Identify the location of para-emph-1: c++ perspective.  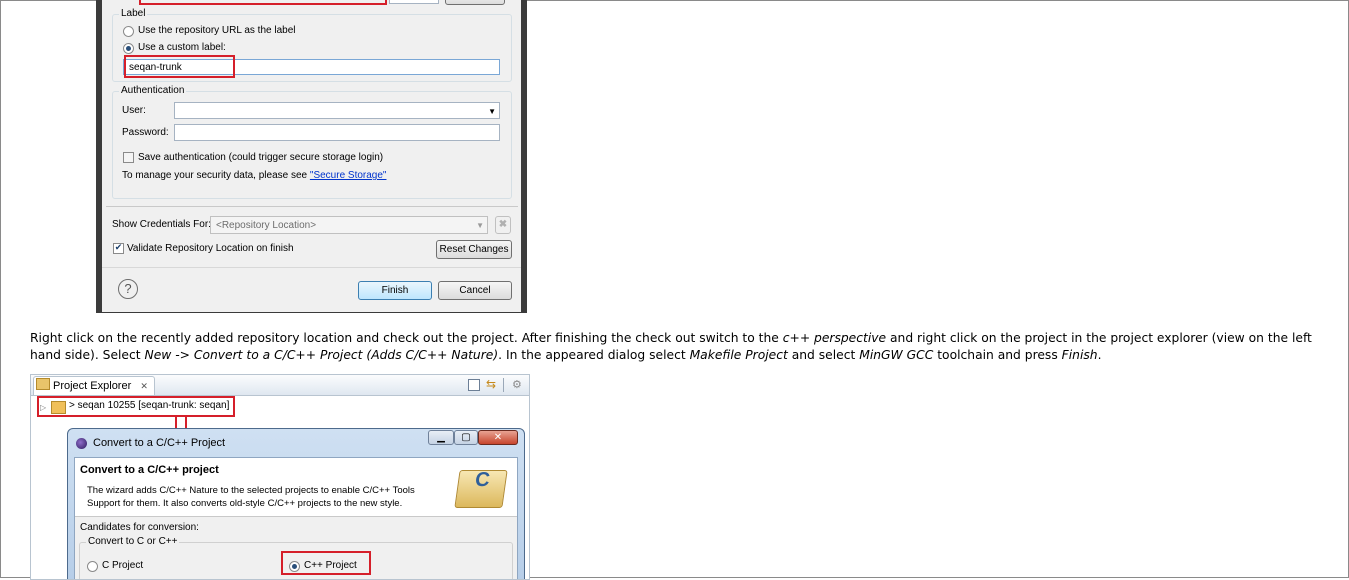
(834, 338).